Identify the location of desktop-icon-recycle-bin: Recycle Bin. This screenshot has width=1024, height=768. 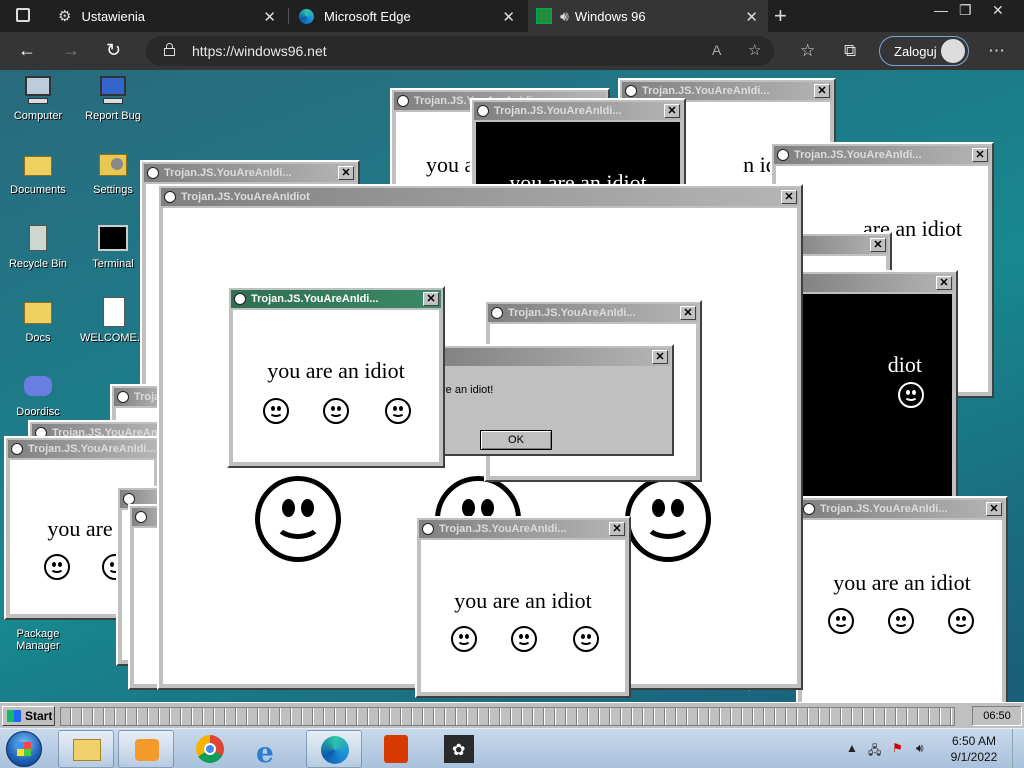
(38, 246).